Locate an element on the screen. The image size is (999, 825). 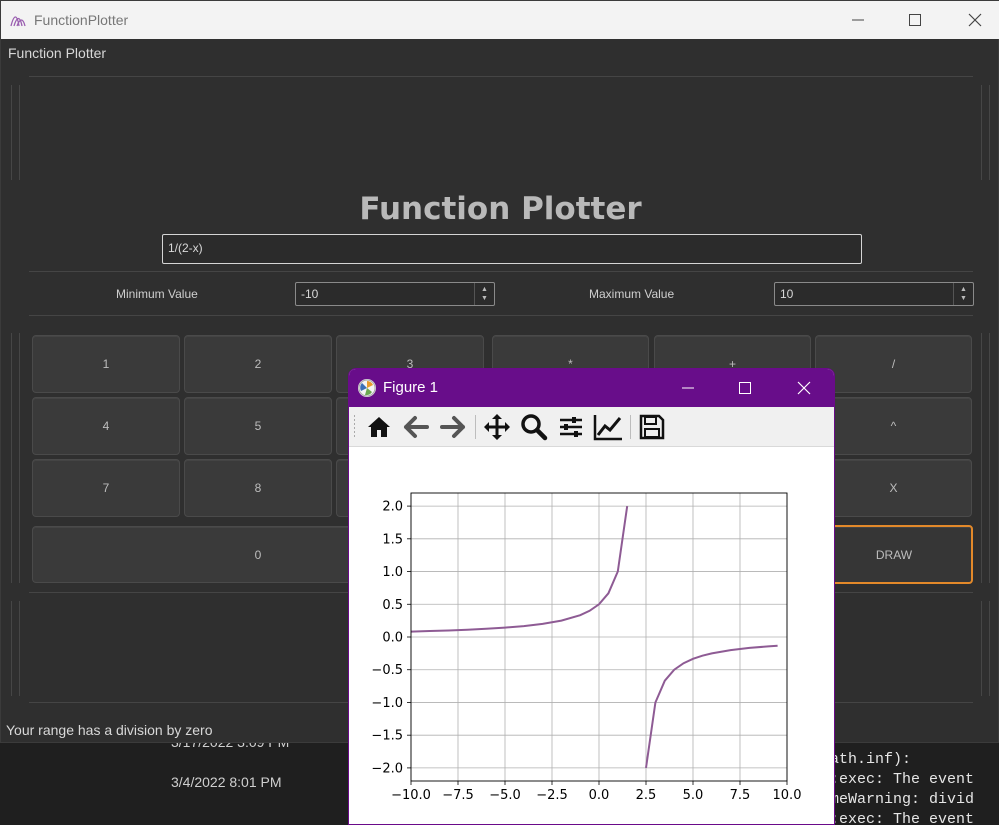
back-arrow-icon is located at coordinates (416, 427).